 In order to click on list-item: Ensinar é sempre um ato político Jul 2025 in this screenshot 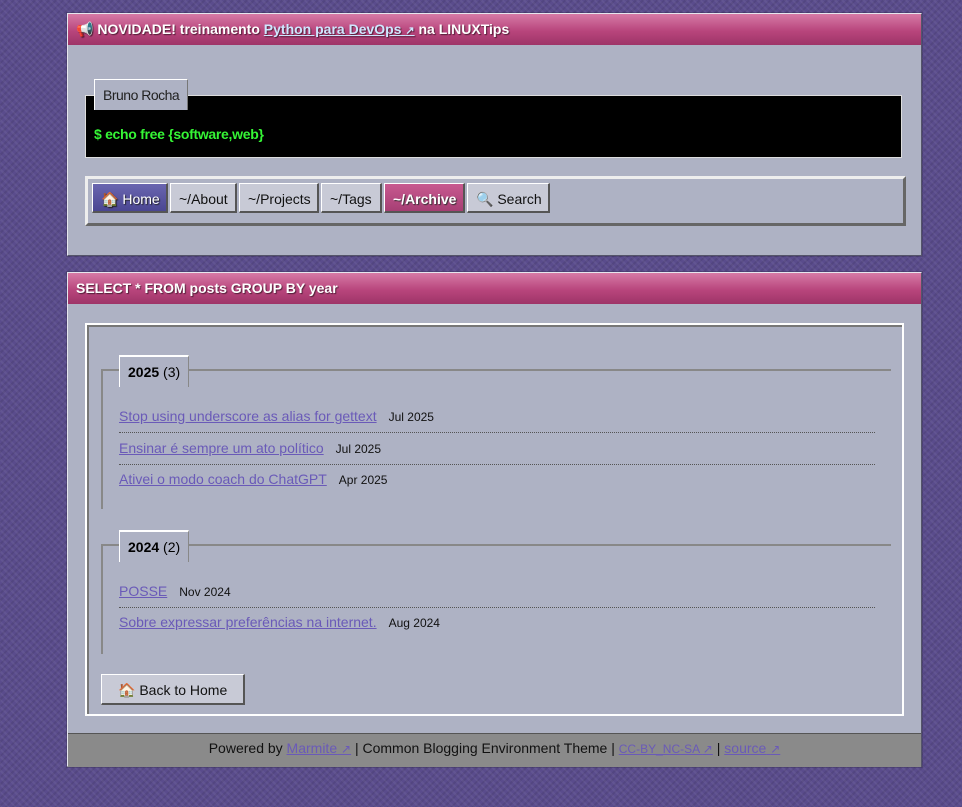, I will do `click(497, 449)`.